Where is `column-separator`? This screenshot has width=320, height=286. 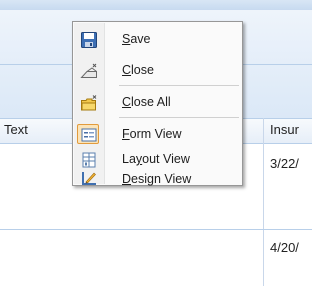
column-separator is located at coordinates (263, 202).